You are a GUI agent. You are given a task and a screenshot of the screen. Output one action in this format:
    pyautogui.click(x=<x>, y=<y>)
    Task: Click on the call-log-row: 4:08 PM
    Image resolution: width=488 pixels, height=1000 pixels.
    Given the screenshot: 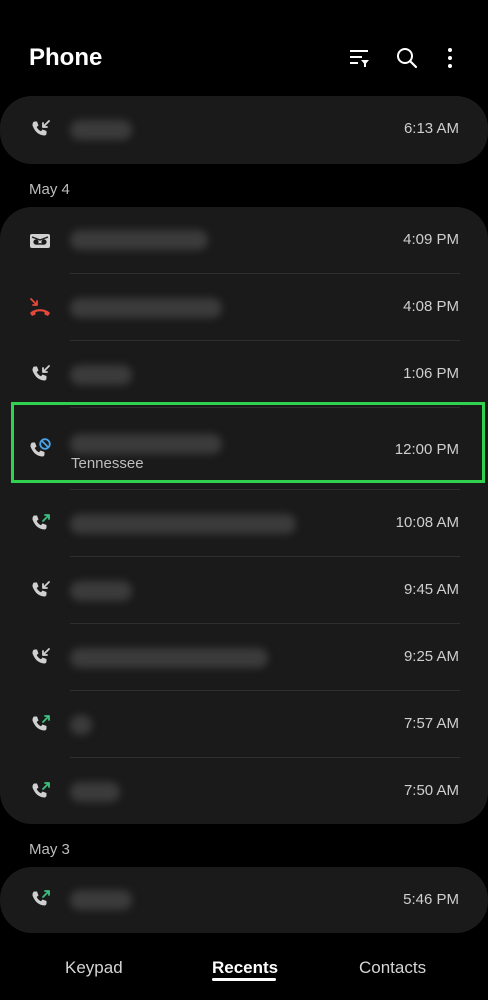 What is the action you would take?
    pyautogui.click(x=244, y=307)
    